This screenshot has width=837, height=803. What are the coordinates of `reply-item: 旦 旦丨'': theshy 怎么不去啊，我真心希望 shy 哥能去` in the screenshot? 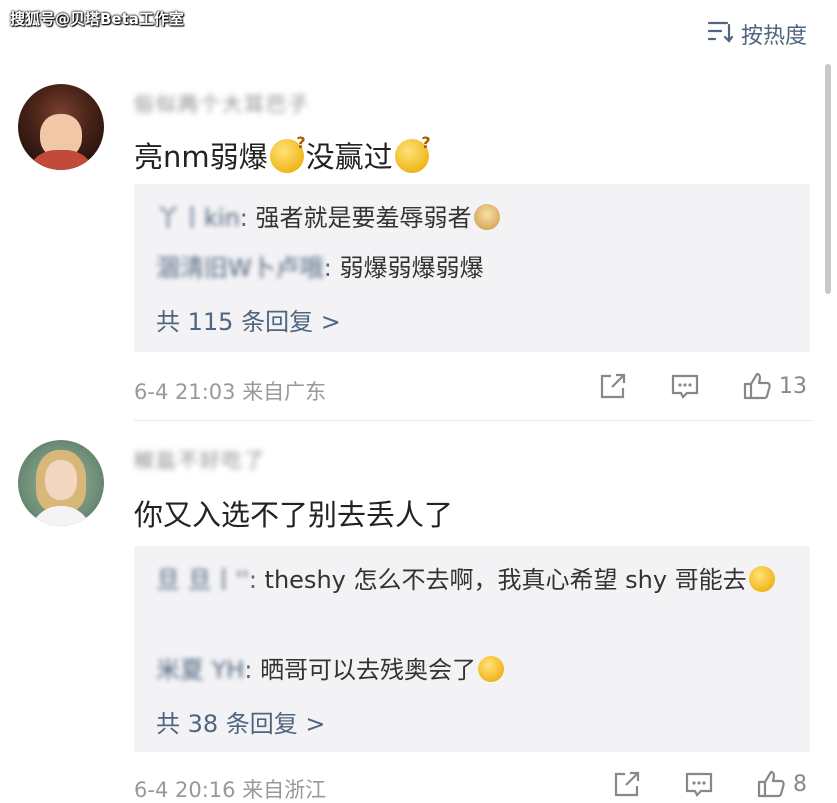 It's located at (473, 580).